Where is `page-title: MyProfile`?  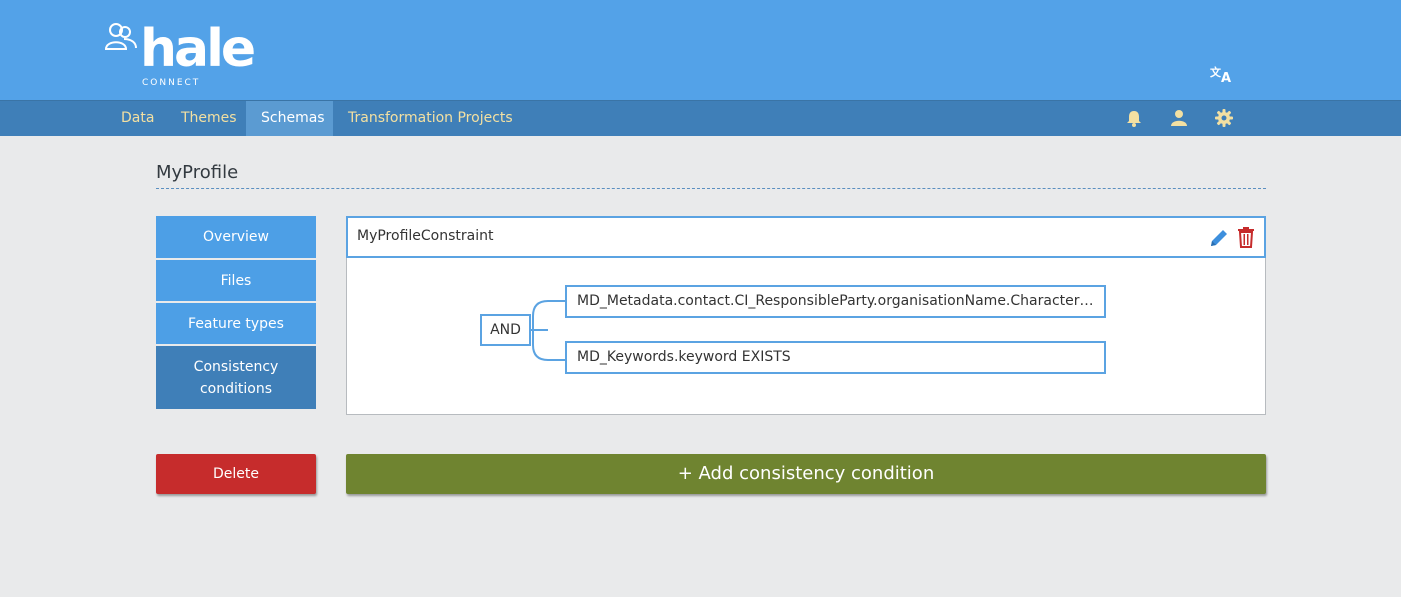 page-title: MyProfile is located at coordinates (197, 172).